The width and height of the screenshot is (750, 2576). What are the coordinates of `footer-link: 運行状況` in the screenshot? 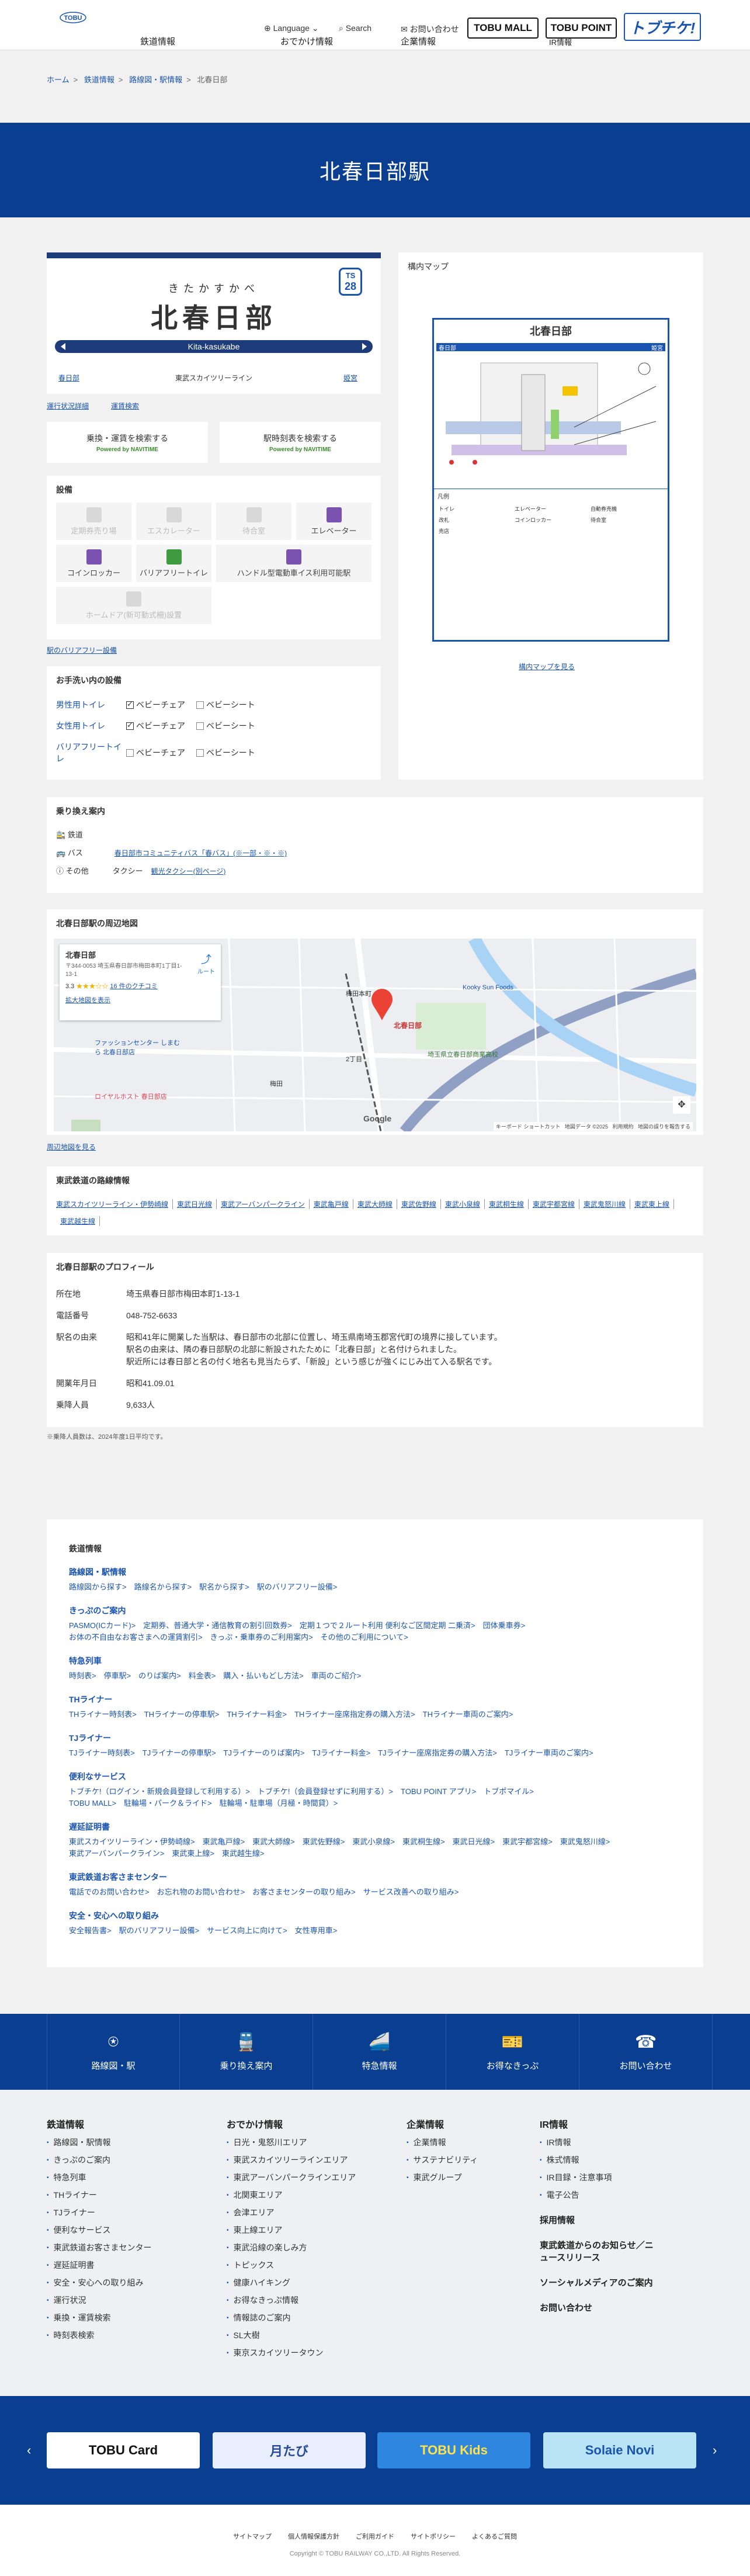 It's located at (128, 2300).